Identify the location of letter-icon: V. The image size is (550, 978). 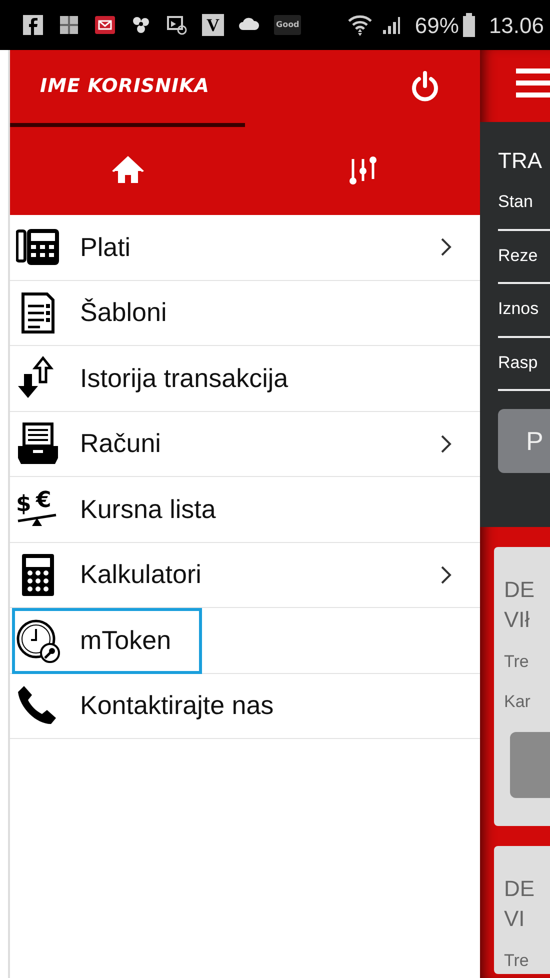
(213, 25).